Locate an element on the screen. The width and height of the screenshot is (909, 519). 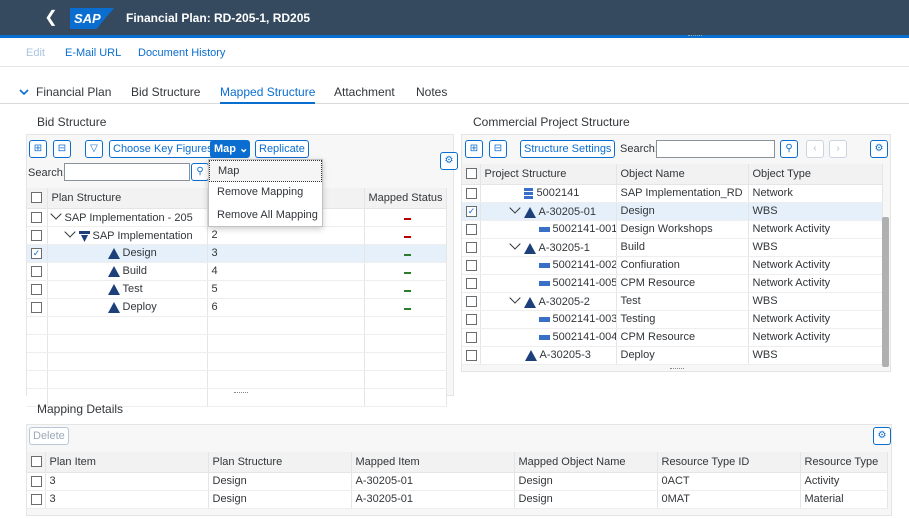
delete-button: Delete is located at coordinates (49, 436).